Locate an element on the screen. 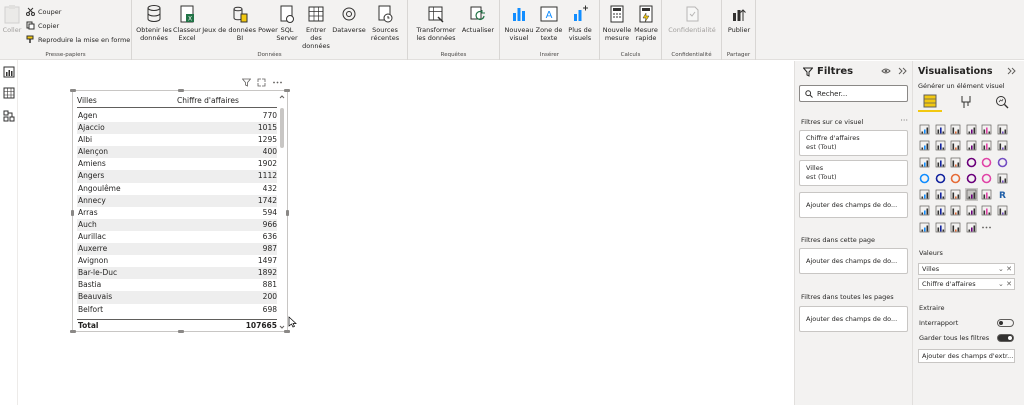 This screenshot has width=1024, height=405. table-row: Belfort 698 is located at coordinates (177, 309).